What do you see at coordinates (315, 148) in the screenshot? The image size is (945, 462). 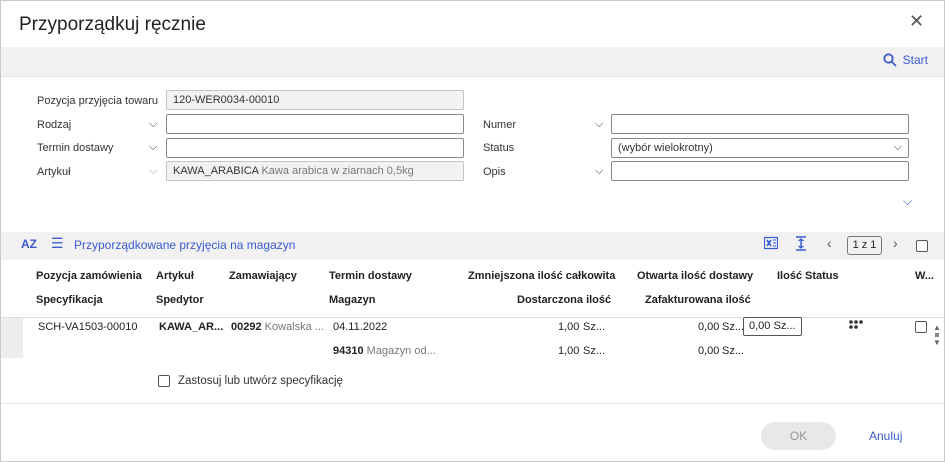 I see `termin-field` at bounding box center [315, 148].